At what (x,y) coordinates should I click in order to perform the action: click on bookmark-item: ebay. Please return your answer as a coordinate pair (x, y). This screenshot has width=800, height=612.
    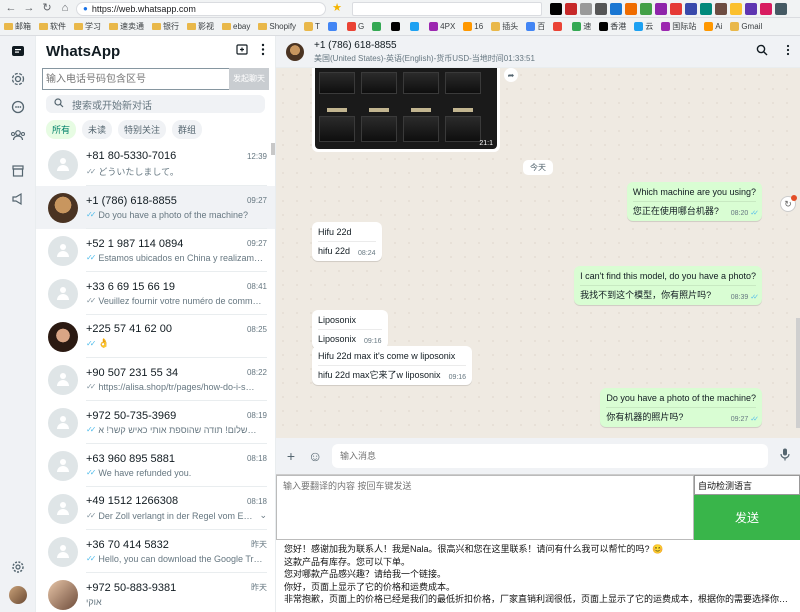
    Looking at the image, I should click on (236, 26).